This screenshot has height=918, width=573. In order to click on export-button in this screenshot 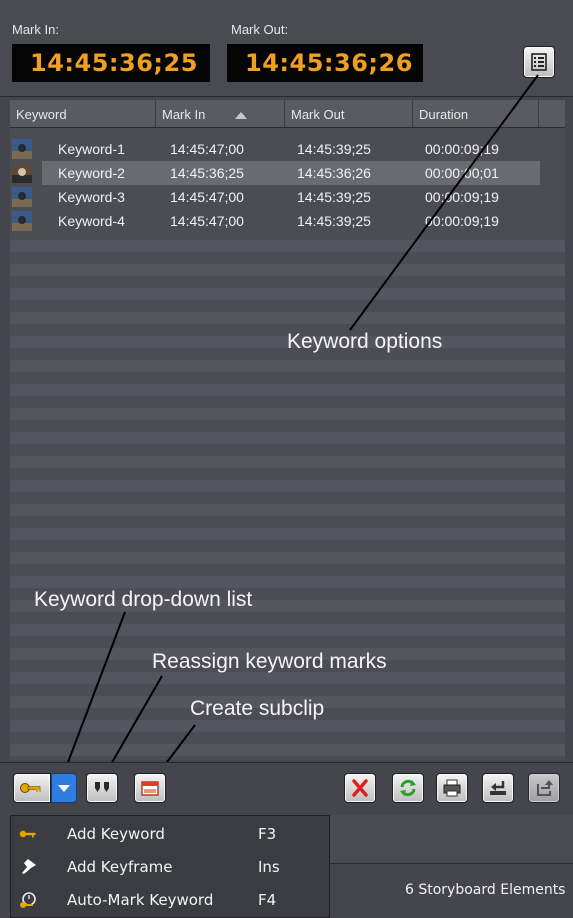, I will do `click(544, 788)`.